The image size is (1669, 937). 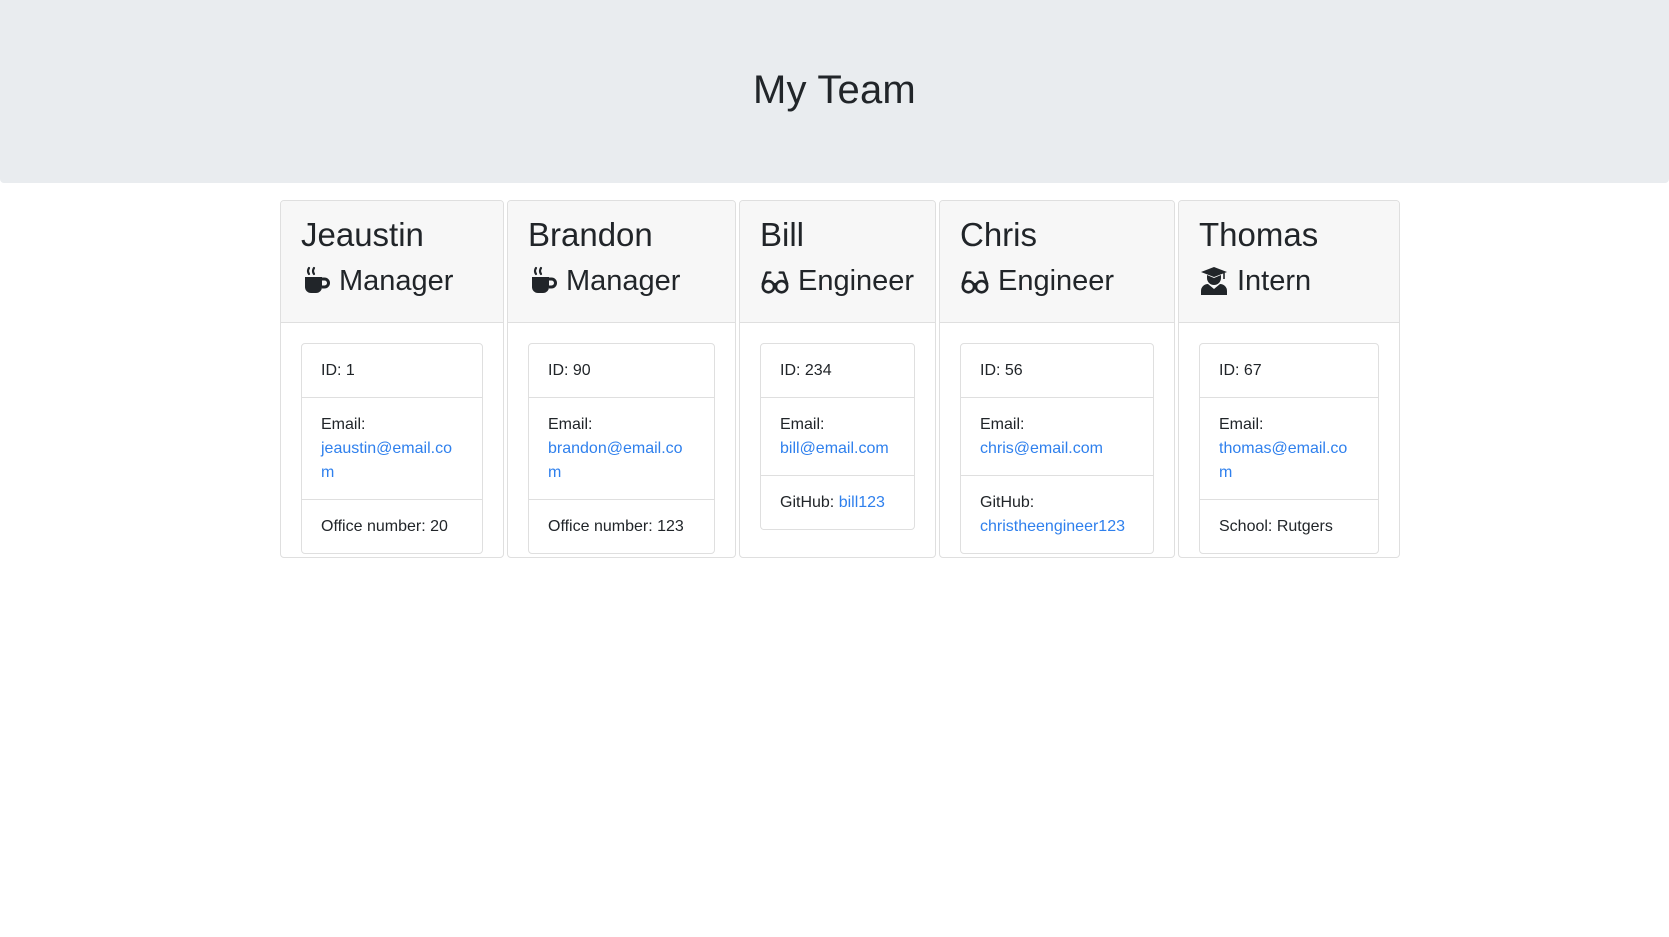 What do you see at coordinates (999, 234) in the screenshot?
I see `employee-name: Chris` at bounding box center [999, 234].